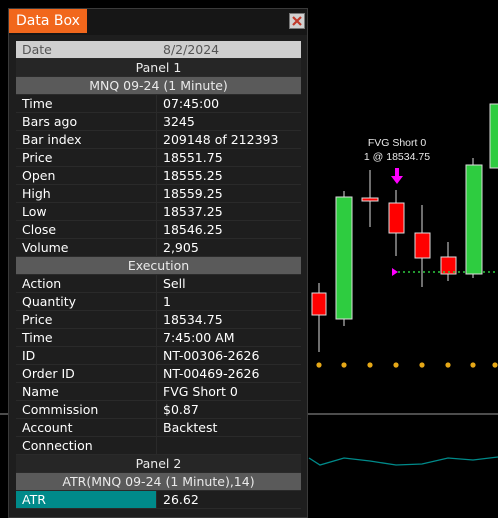 Image resolution: width=498 pixels, height=518 pixels. I want to click on execution-label: Execution, so click(158, 265).